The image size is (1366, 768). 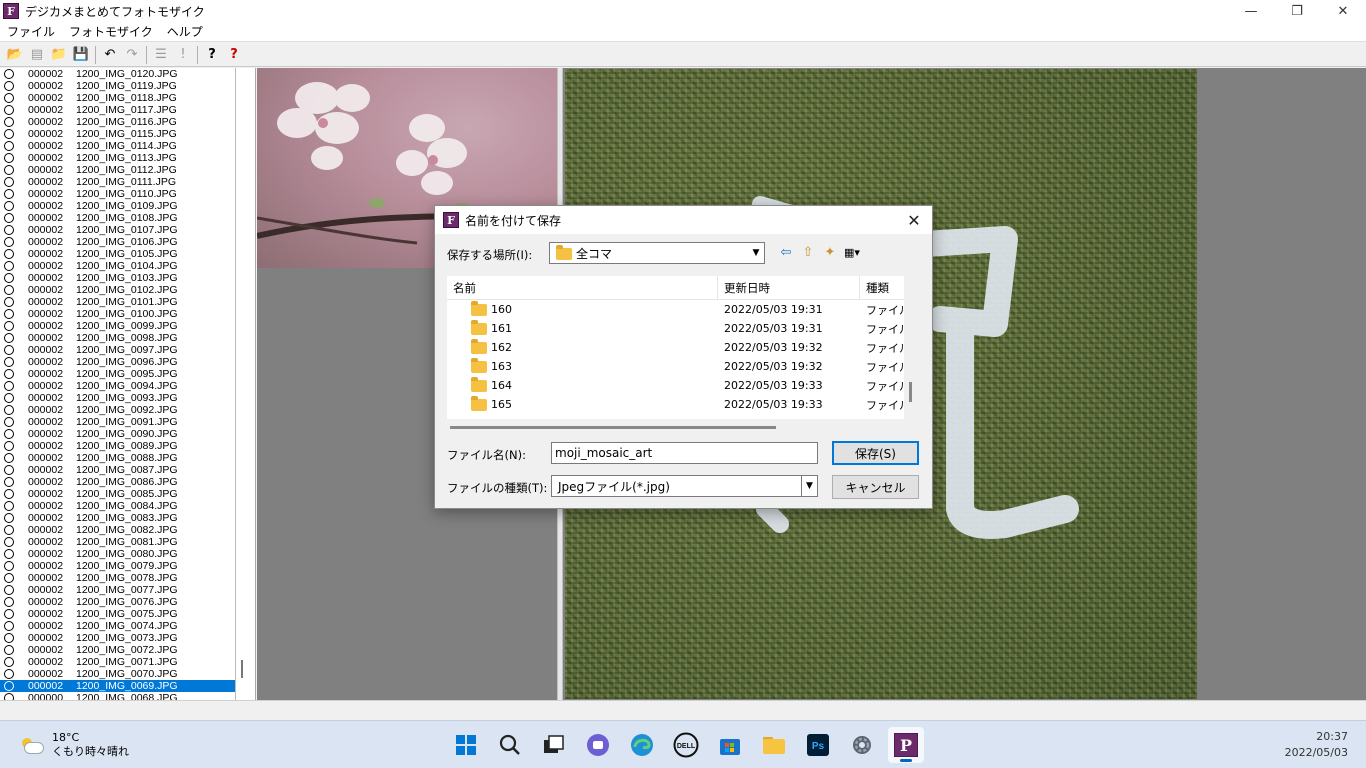 I want to click on list-icon: ☰, so click(x=161, y=55).